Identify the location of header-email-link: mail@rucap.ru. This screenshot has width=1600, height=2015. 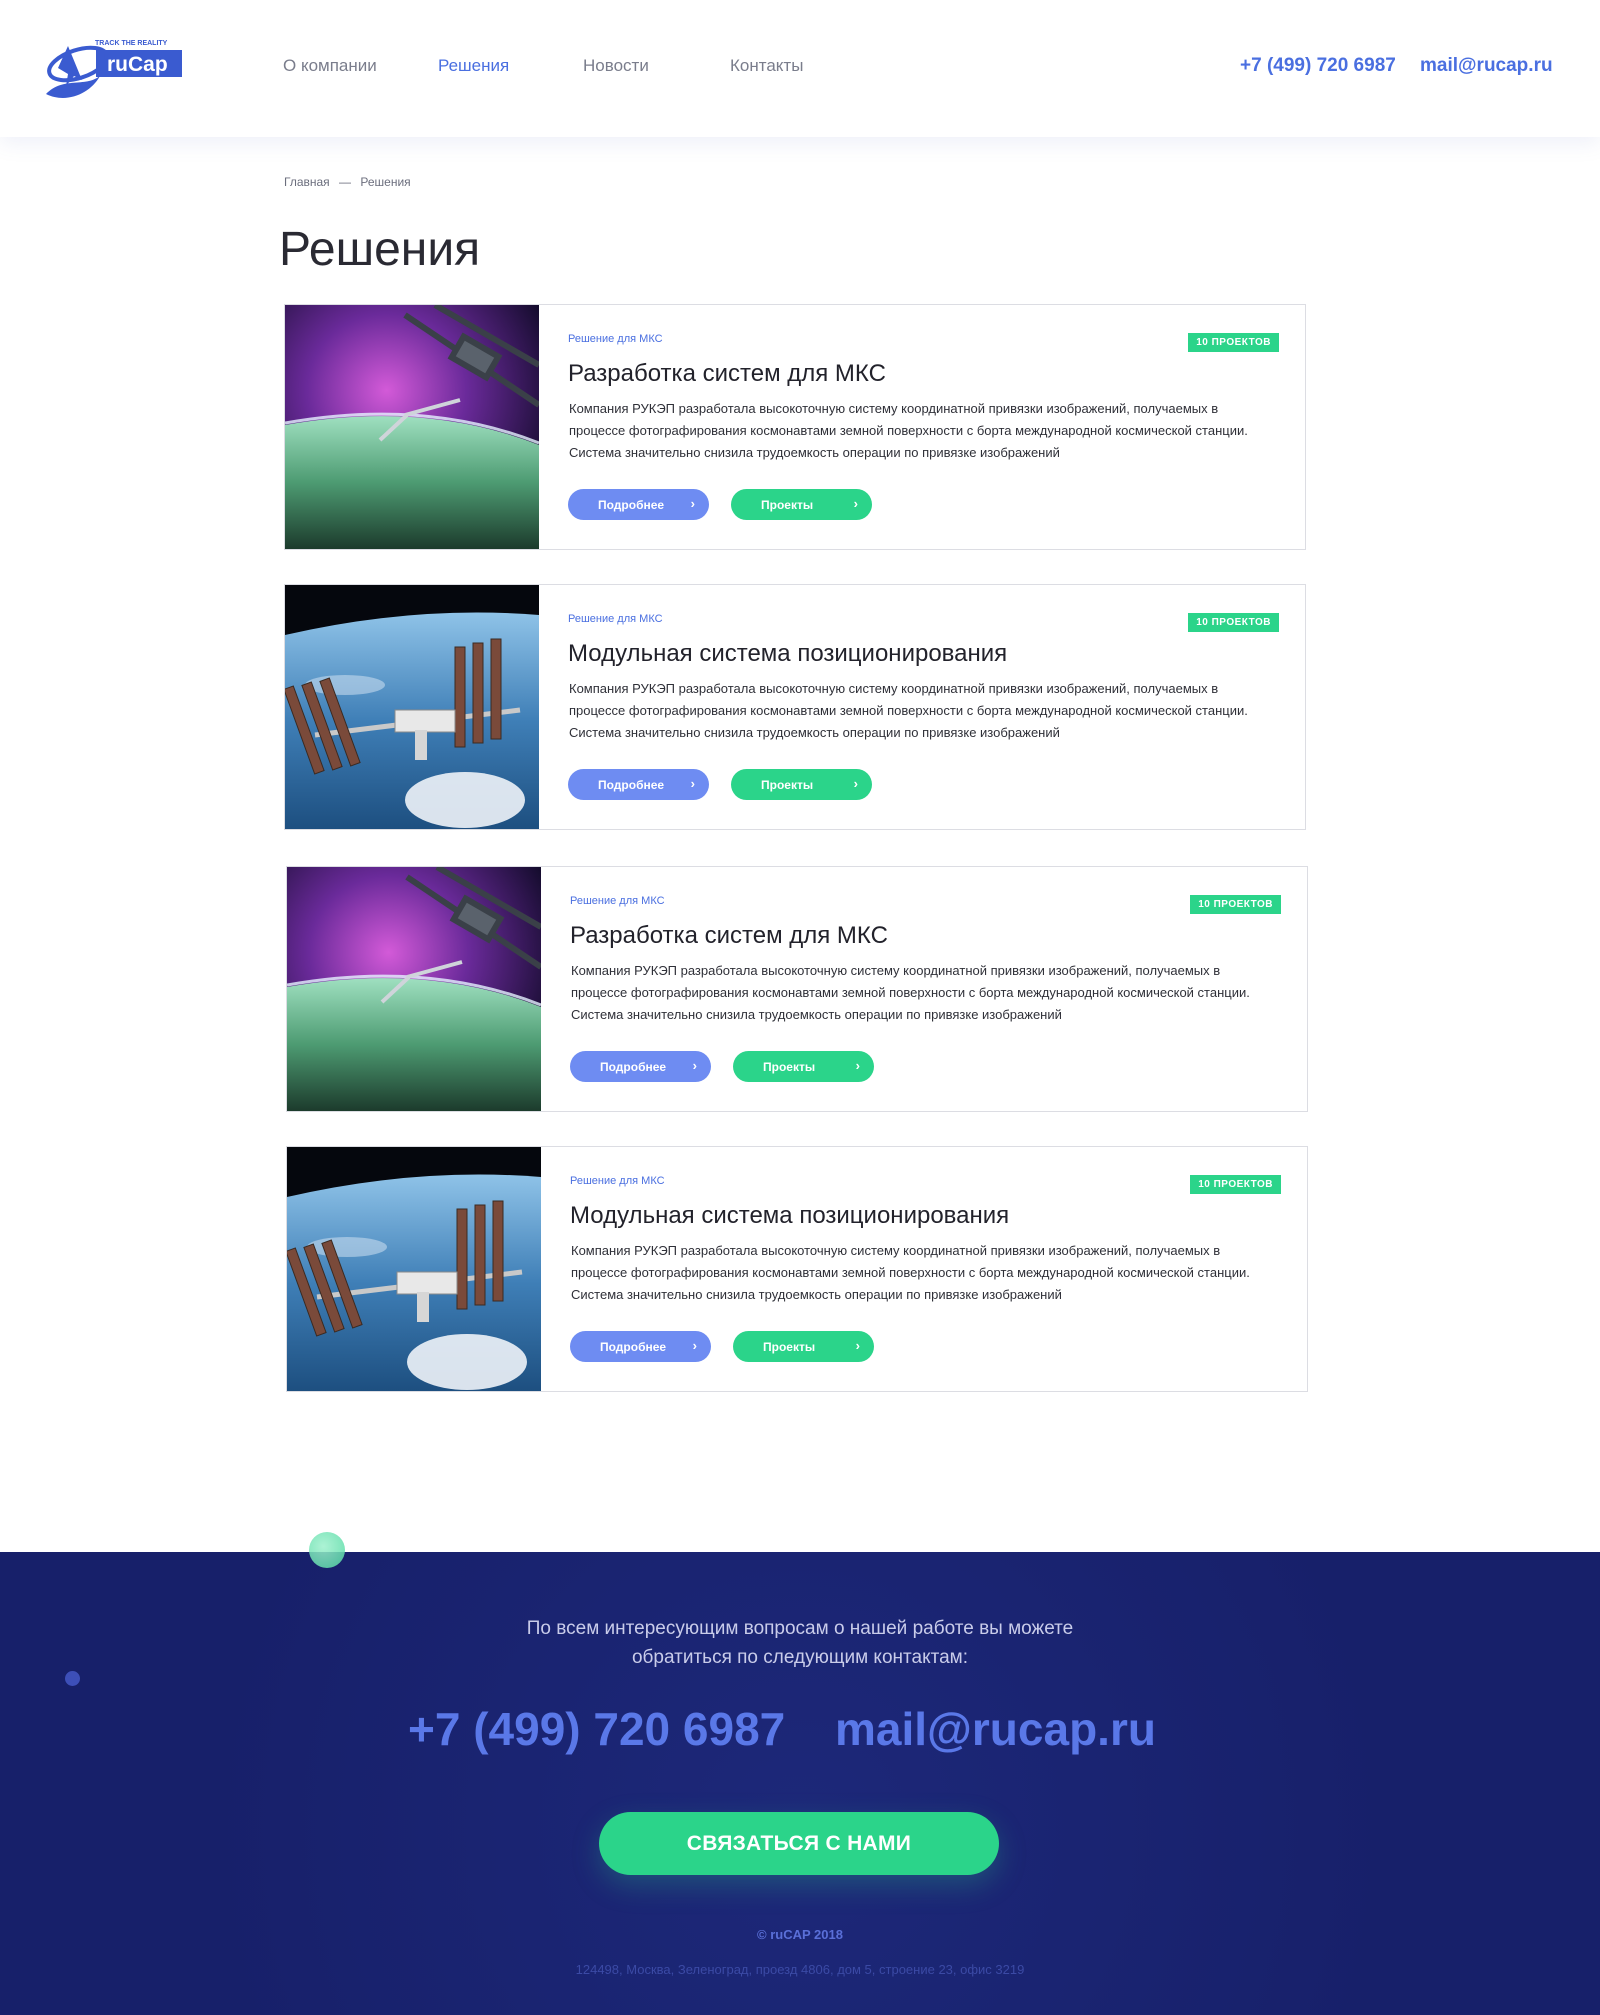
(1486, 66).